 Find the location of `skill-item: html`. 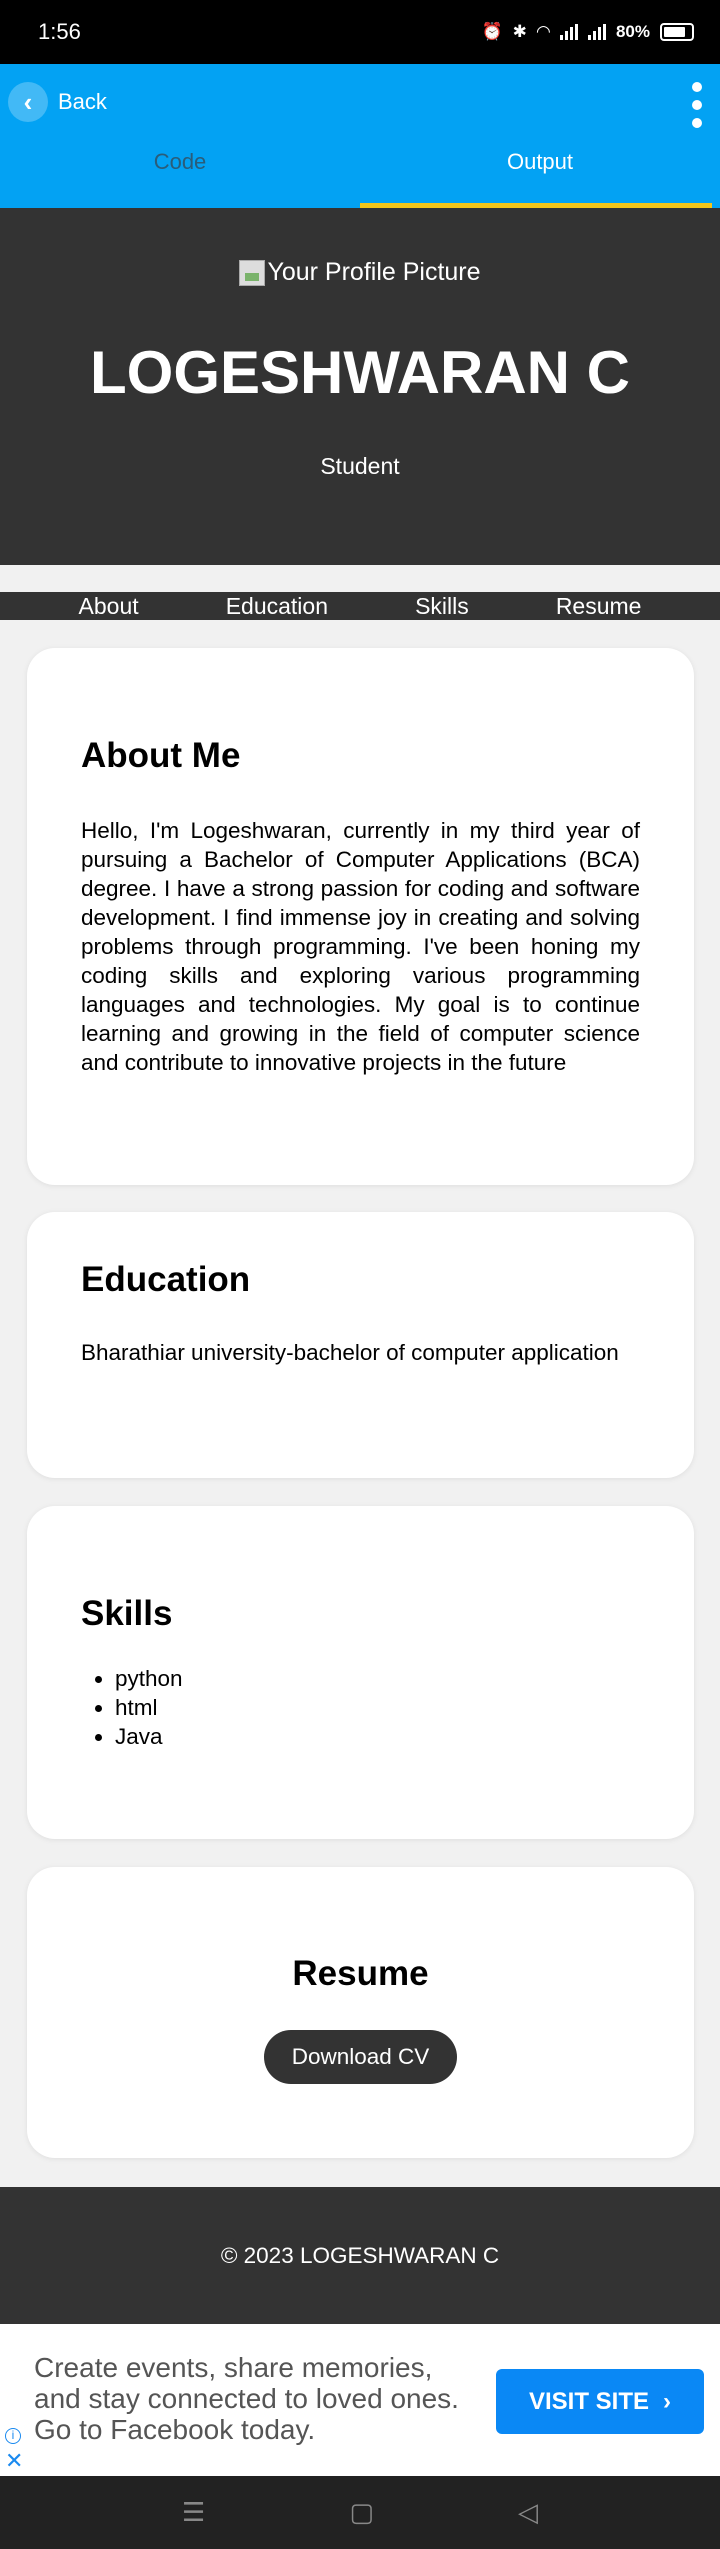

skill-item: html is located at coordinates (377, 1707).